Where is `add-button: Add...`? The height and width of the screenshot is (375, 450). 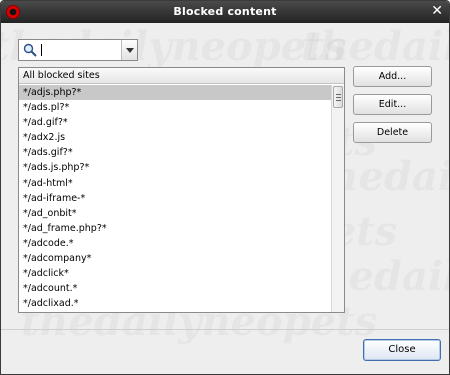 add-button: Add... is located at coordinates (392, 76).